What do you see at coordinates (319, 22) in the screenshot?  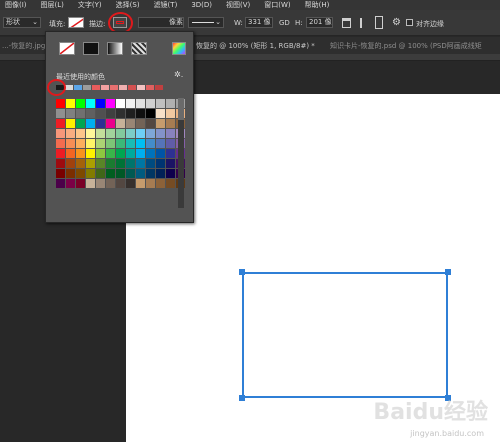 I see `height-field: 201 像` at bounding box center [319, 22].